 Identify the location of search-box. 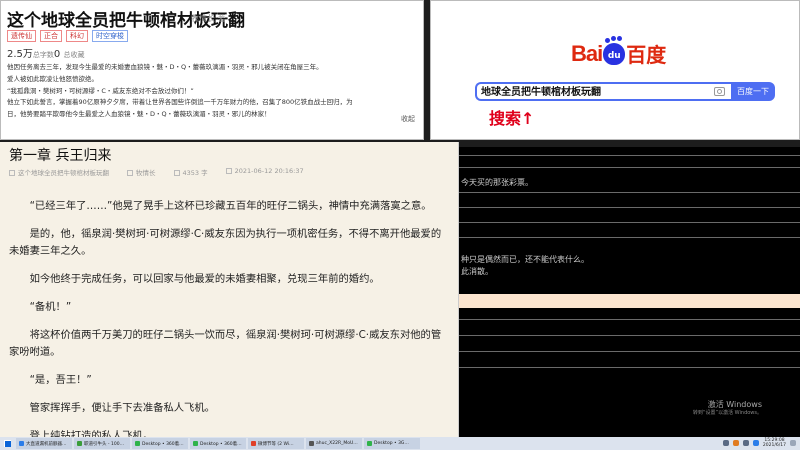
(603, 91).